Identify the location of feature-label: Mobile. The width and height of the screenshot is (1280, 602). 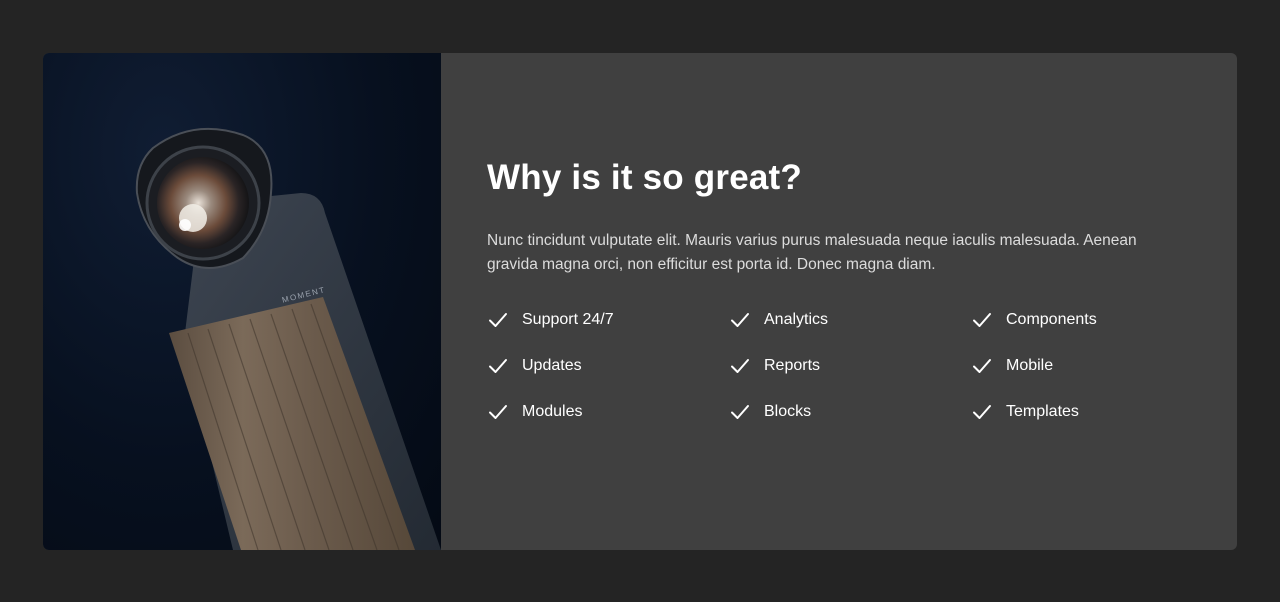
(1030, 365).